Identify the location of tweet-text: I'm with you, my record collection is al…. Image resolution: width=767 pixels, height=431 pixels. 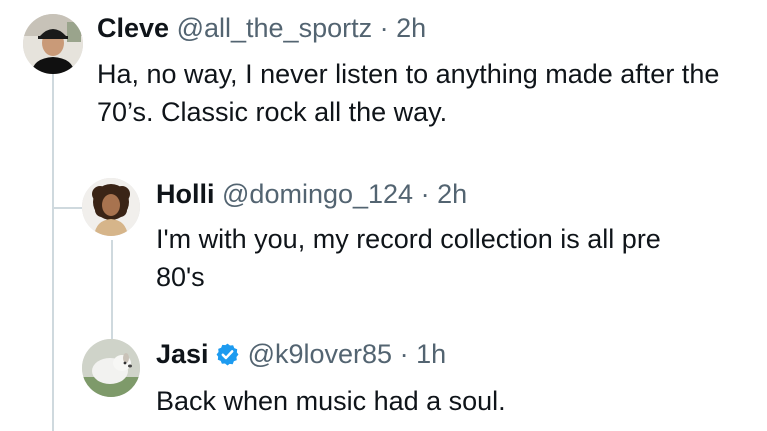
(408, 258).